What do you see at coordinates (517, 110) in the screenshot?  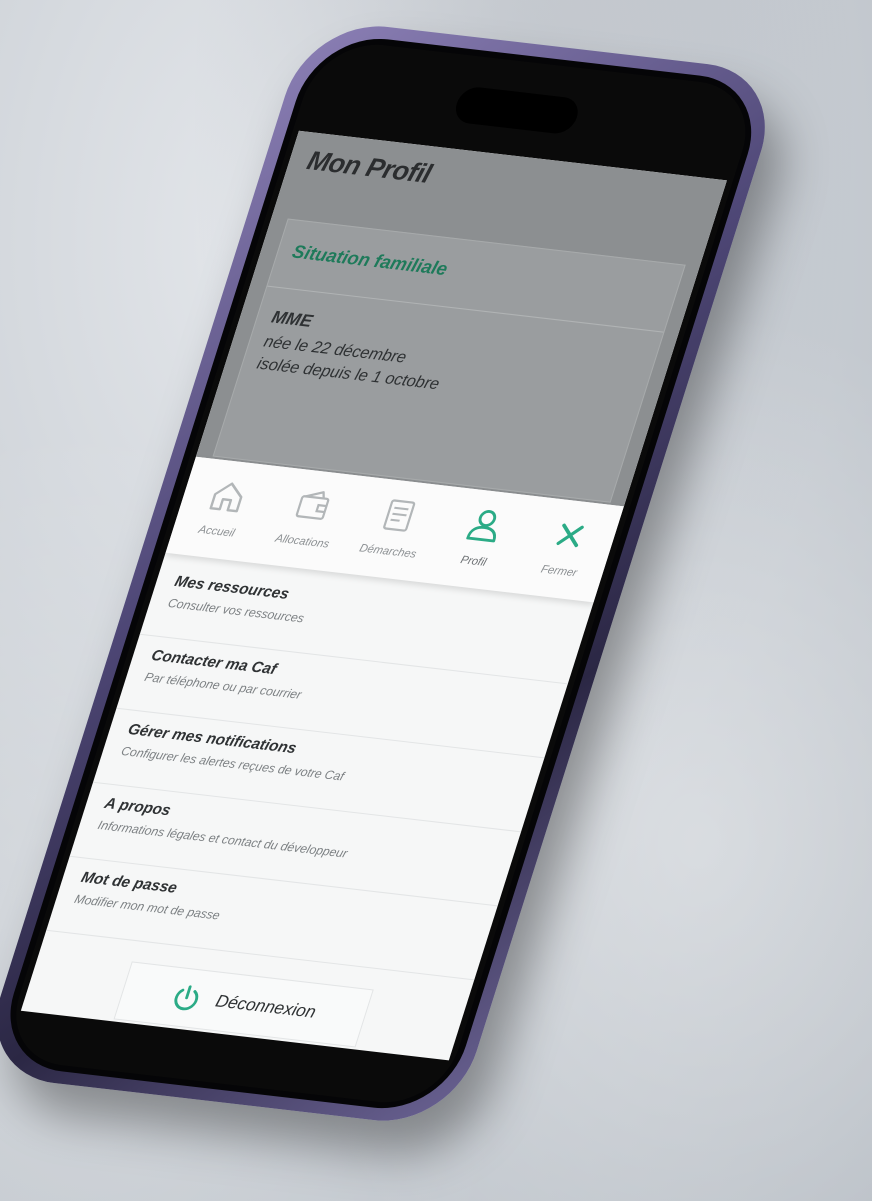 I see `dynamic-island` at bounding box center [517, 110].